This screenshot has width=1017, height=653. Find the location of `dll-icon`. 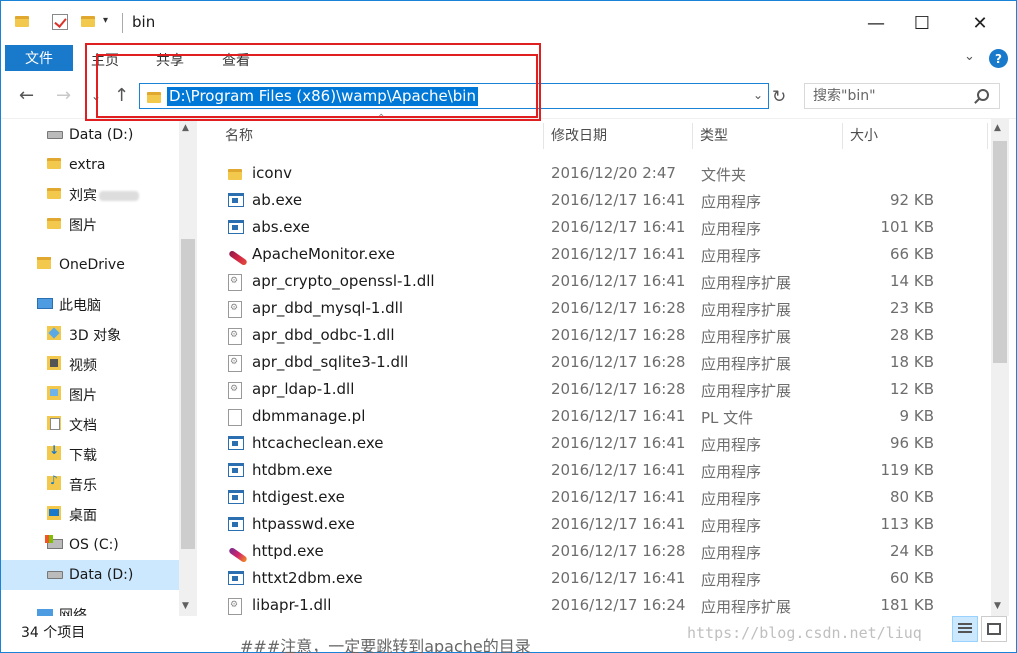

dll-icon is located at coordinates (235, 392).